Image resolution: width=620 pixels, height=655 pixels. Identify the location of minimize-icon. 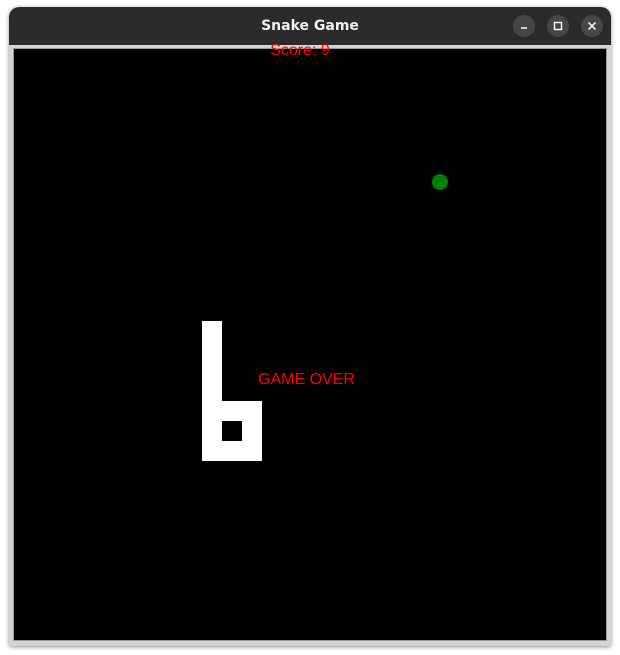
(524, 28).